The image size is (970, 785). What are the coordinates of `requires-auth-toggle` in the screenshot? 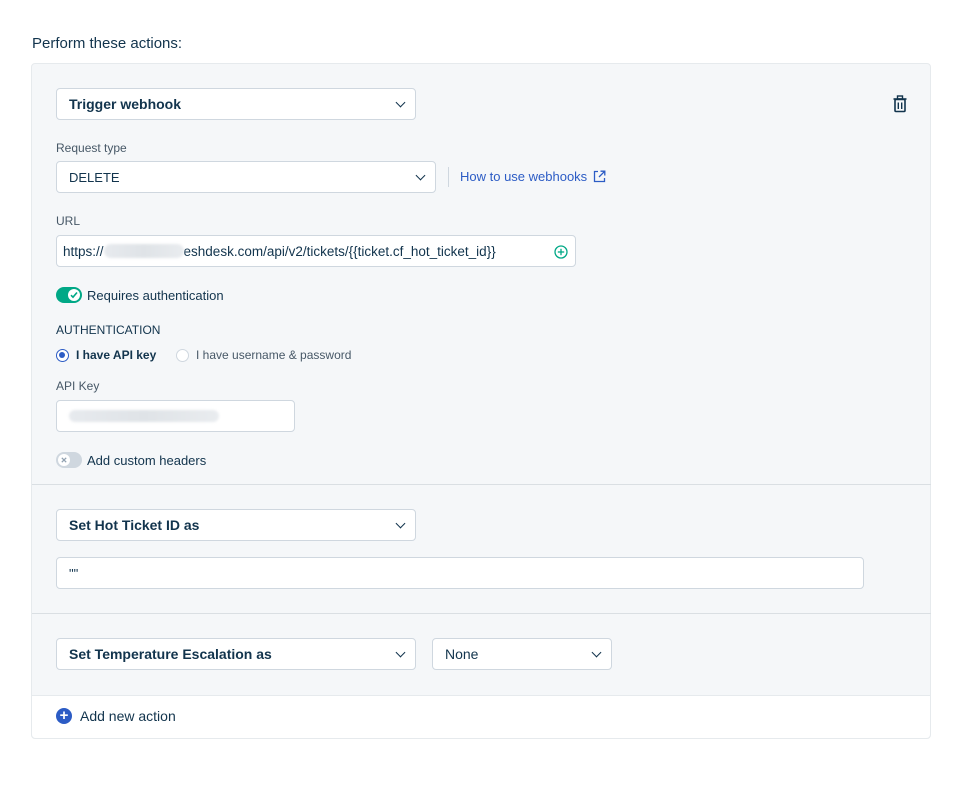 It's located at (69, 295).